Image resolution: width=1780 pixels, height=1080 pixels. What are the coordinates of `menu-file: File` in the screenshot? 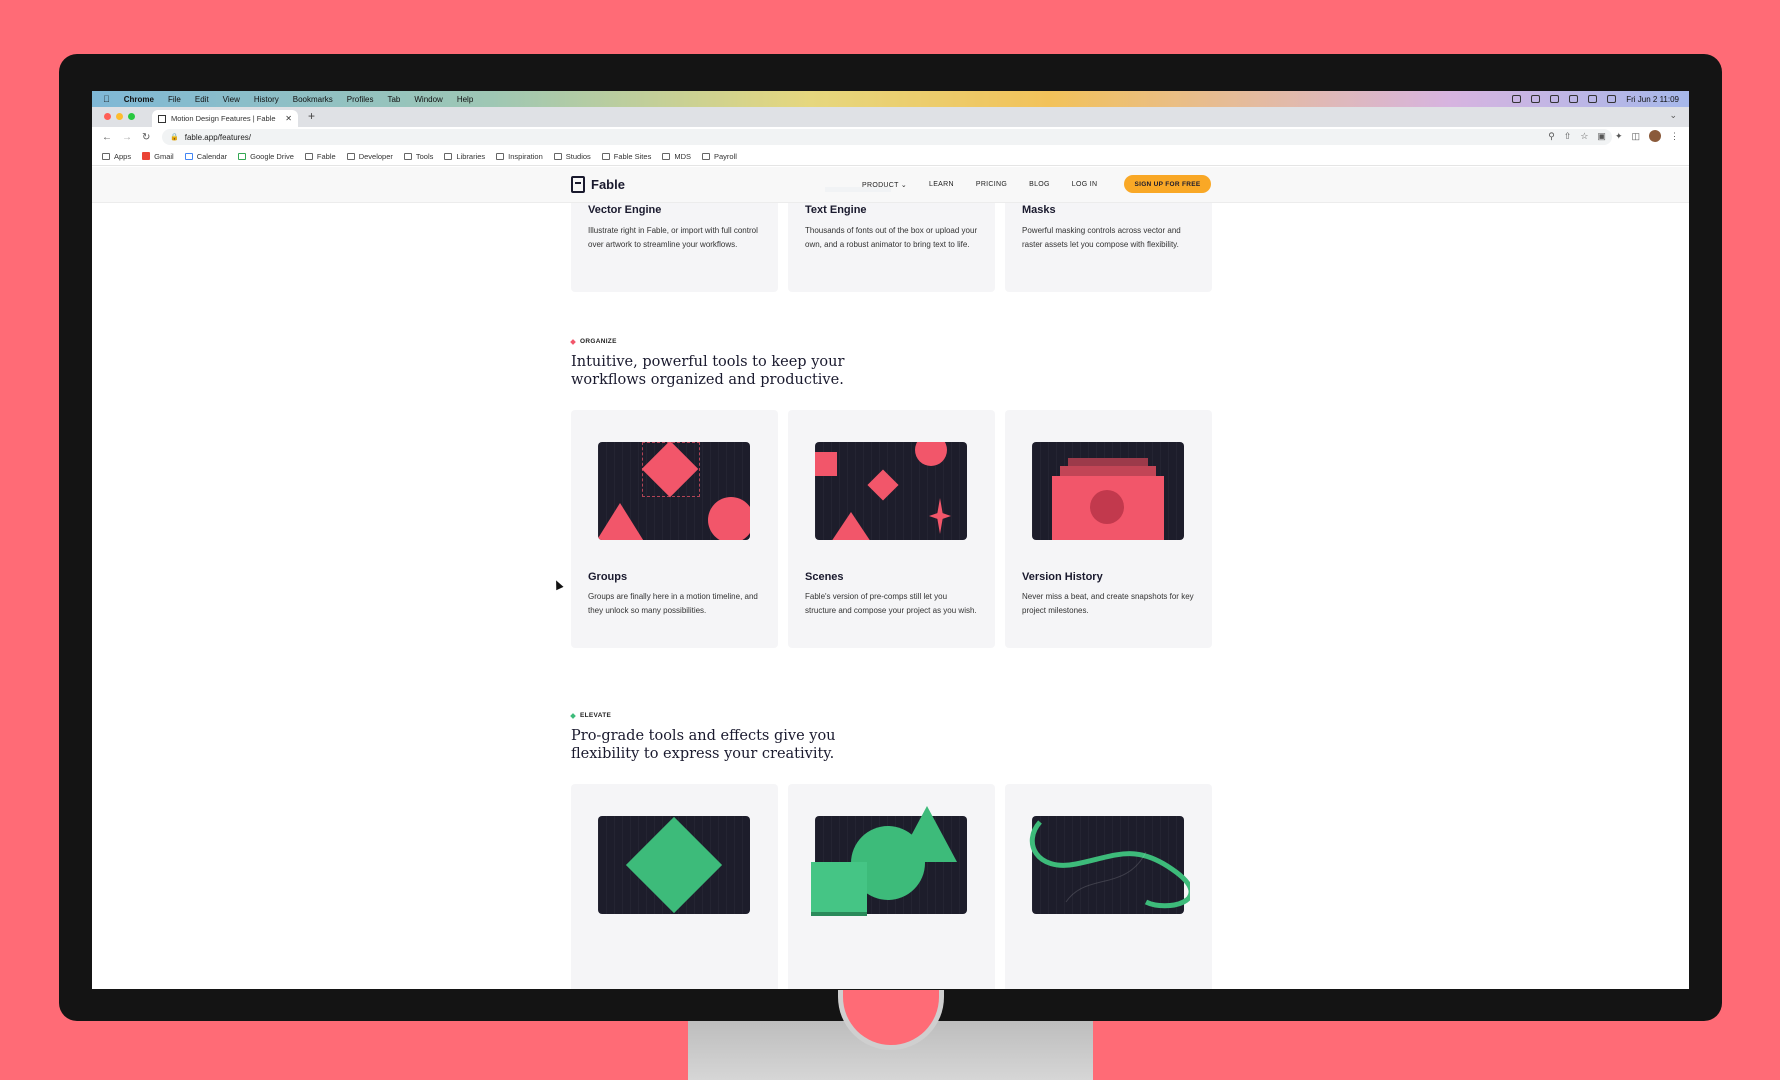 It's located at (174, 99).